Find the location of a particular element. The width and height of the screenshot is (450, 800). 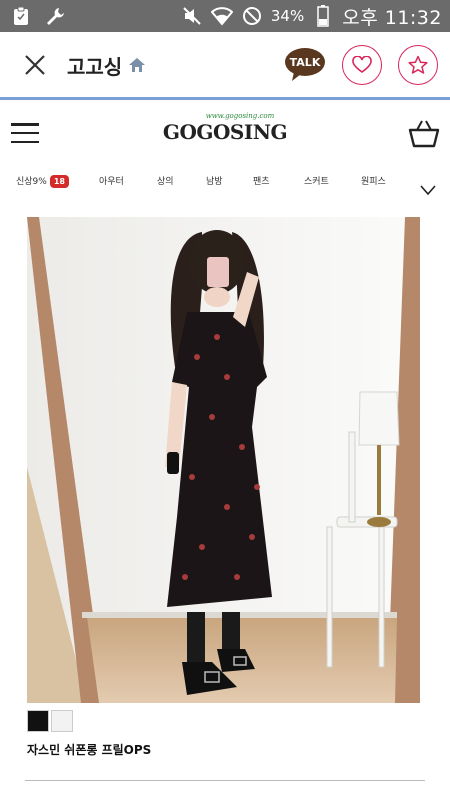

new-count-badge: 18 is located at coordinates (59, 181).